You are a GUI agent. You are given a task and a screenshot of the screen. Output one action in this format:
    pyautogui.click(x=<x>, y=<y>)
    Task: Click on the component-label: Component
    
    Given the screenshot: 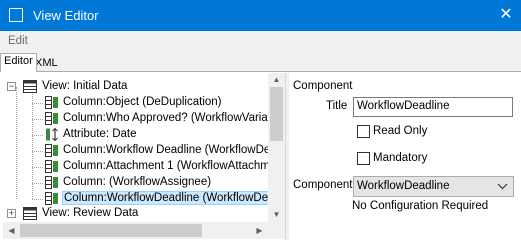 What is the action you would take?
    pyautogui.click(x=323, y=185)
    